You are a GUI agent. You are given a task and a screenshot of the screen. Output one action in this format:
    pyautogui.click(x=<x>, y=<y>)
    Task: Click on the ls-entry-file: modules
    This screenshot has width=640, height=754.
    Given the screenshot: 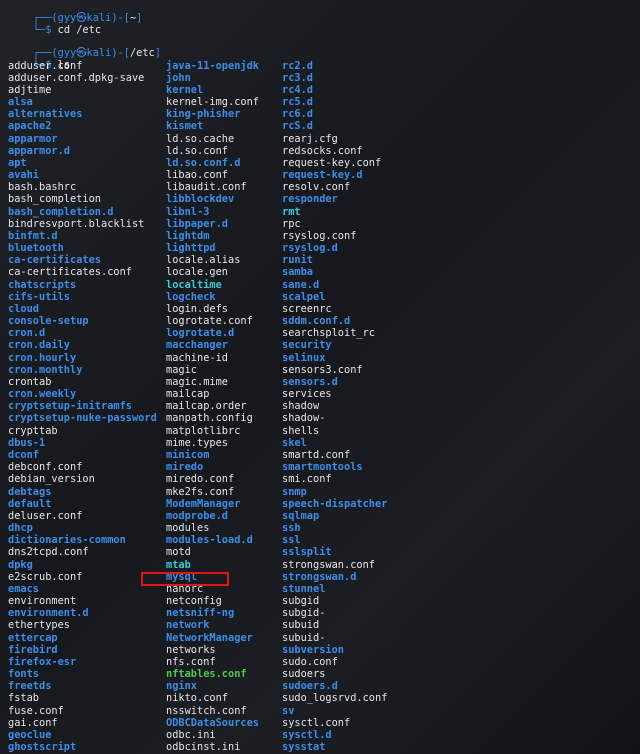 What is the action you would take?
    pyautogui.click(x=188, y=528)
    